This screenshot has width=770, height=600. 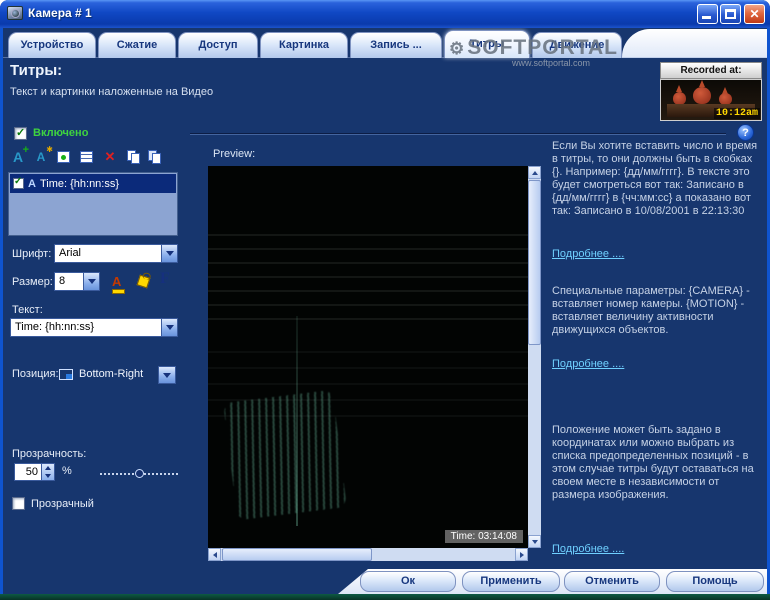 I want to click on font-color-icon: A, so click(x=117, y=281).